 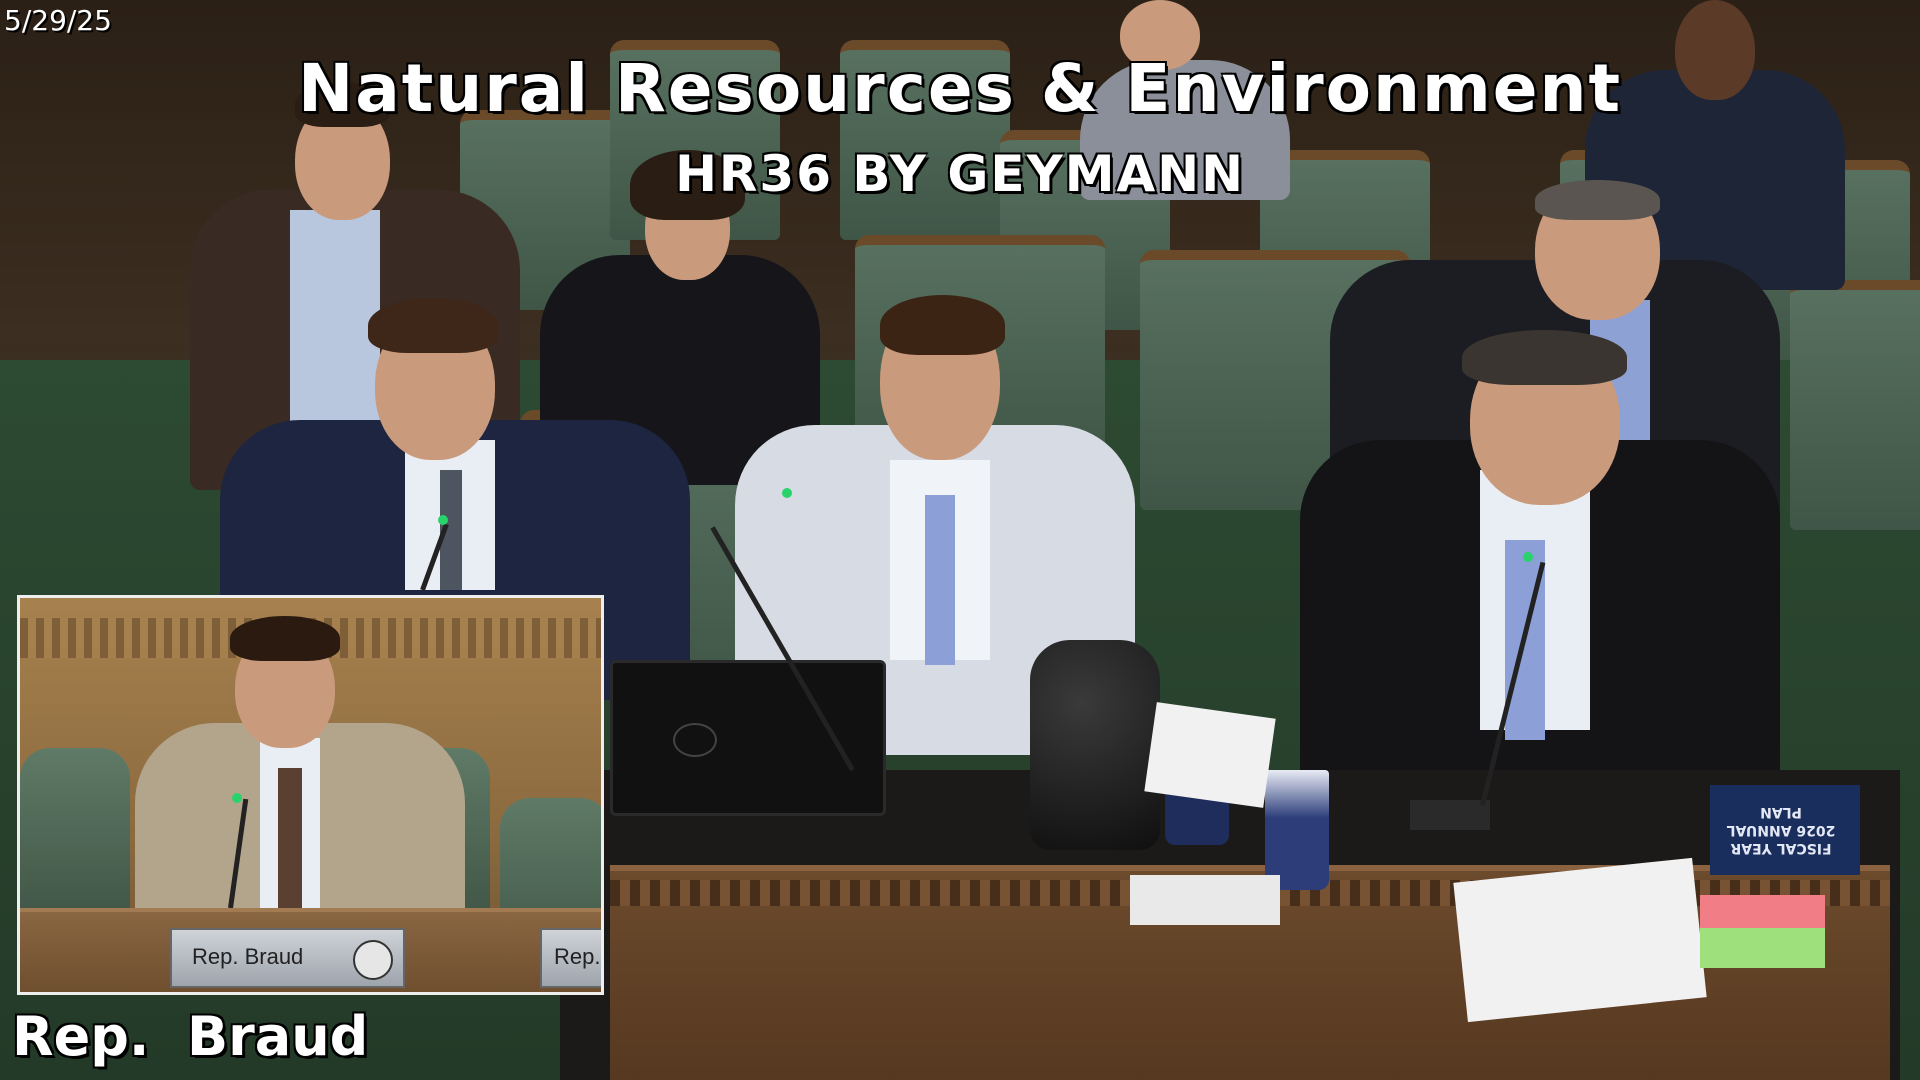 I want to click on inset-chair, so click(x=75, y=833).